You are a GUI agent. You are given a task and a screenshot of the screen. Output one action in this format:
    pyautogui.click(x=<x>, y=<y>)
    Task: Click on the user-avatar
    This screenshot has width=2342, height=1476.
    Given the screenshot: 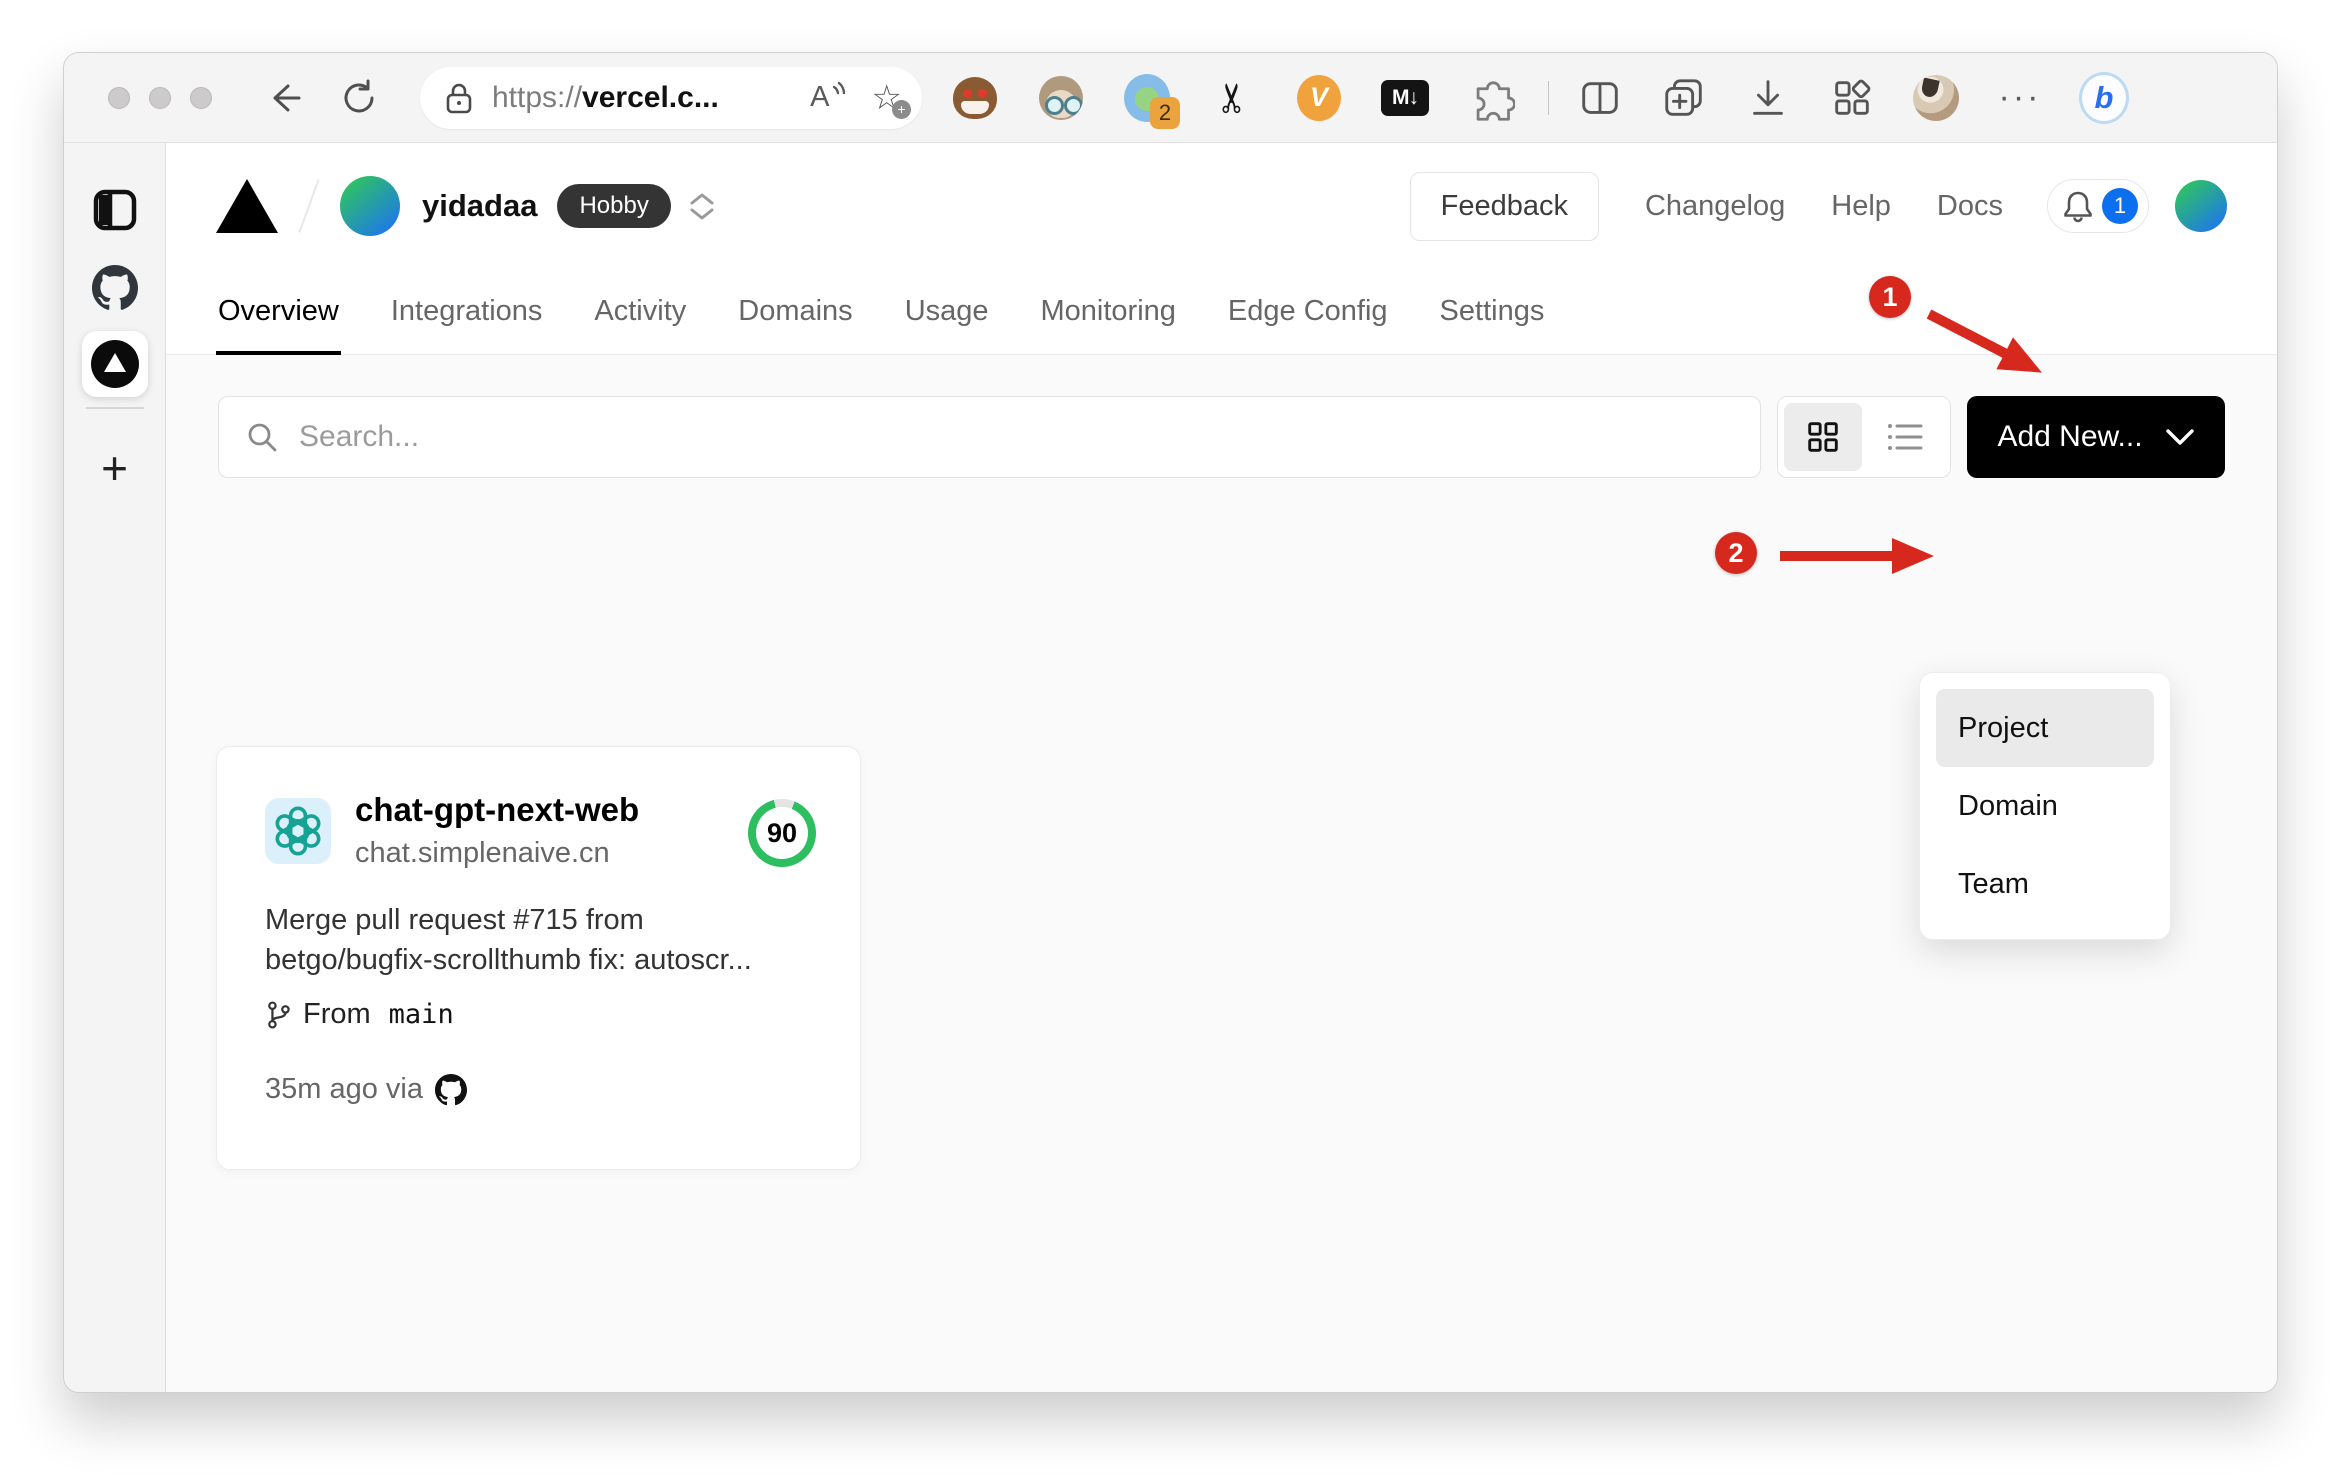 What is the action you would take?
    pyautogui.click(x=2201, y=206)
    